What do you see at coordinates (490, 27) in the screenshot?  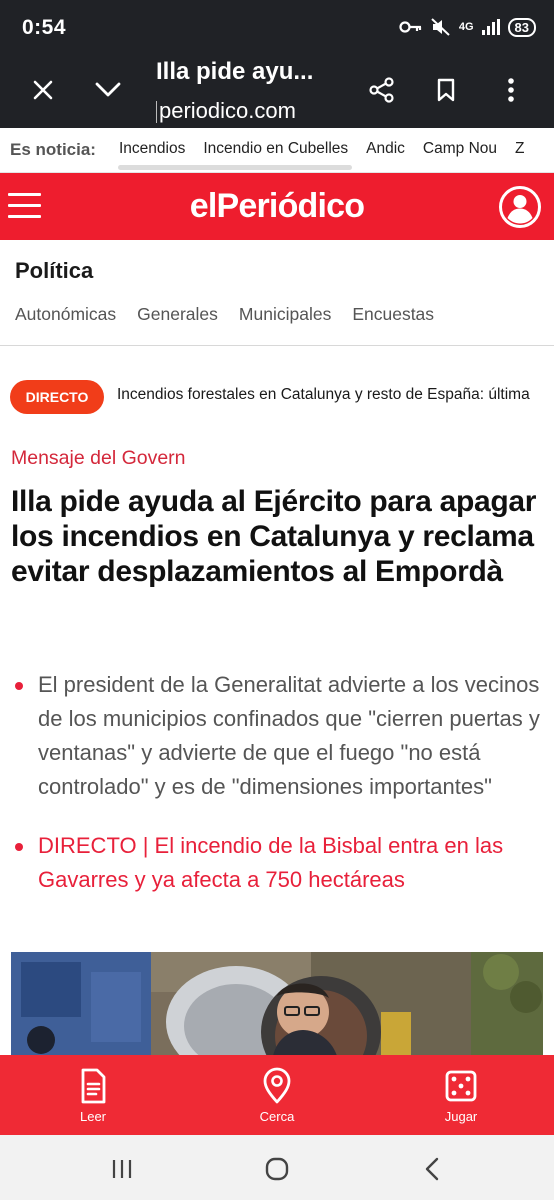 I see `signal-icon` at bounding box center [490, 27].